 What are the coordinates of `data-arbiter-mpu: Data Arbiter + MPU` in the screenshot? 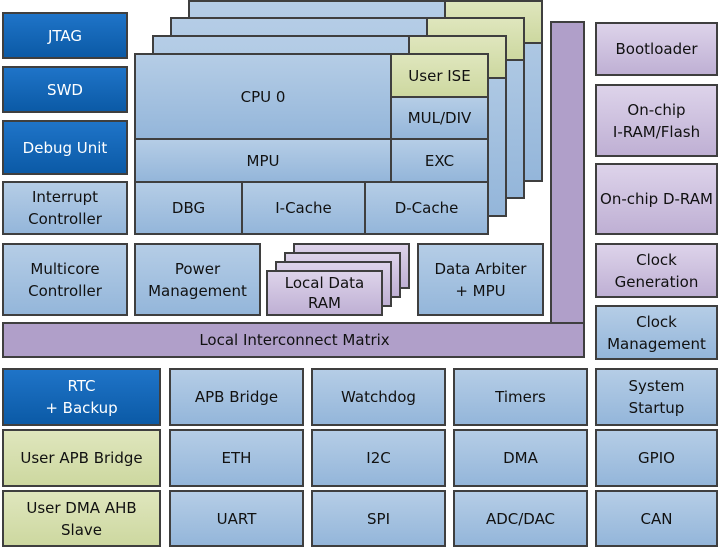 It's located at (480, 279).